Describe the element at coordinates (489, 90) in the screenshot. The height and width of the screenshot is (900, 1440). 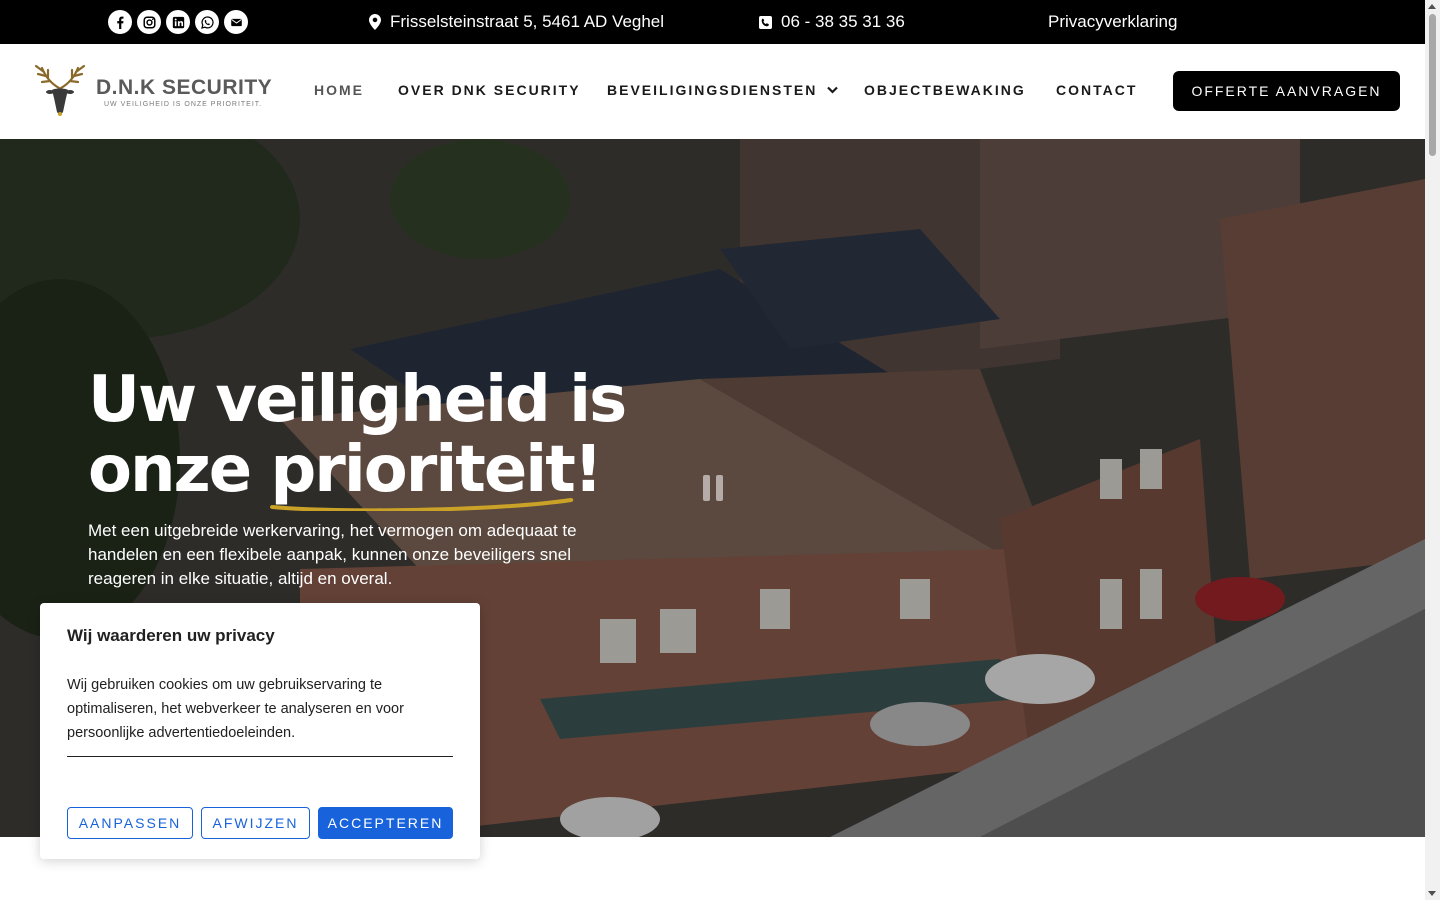
I see `nav-over-dnk-security: OVER DNK SECURITY` at that location.